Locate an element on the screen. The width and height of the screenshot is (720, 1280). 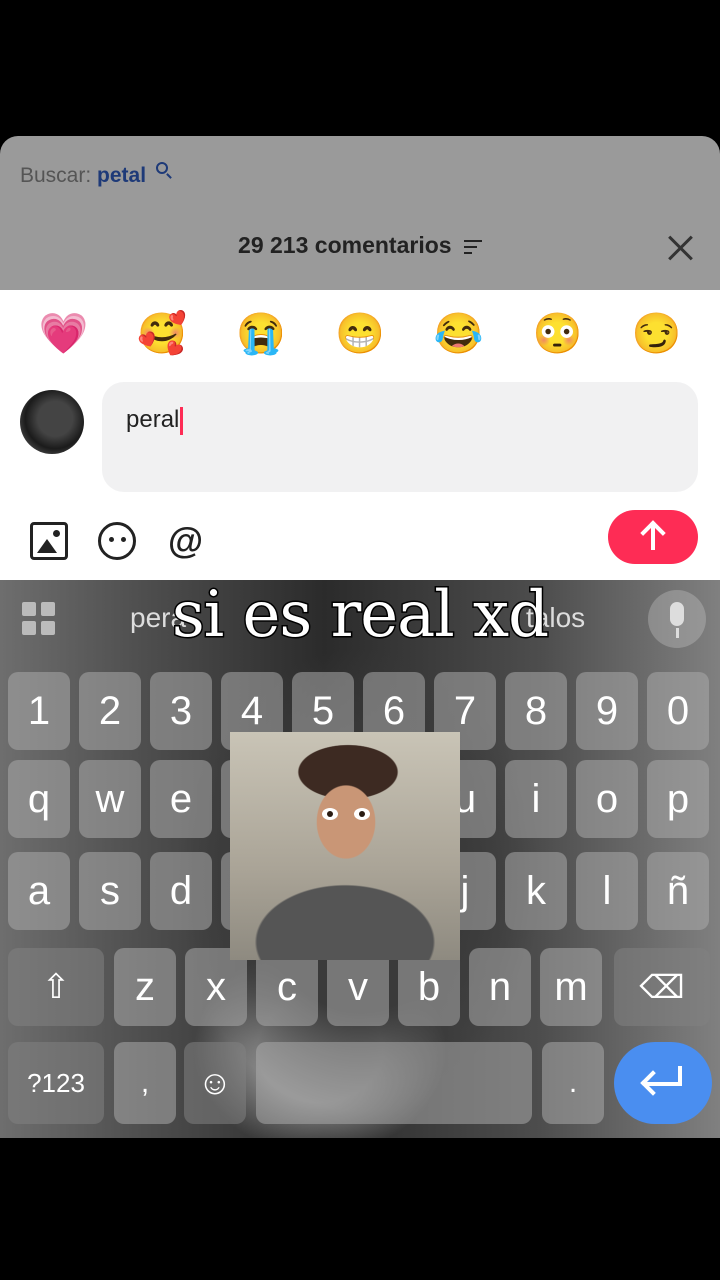
search-prefix: Buscar: is located at coordinates (56, 175).